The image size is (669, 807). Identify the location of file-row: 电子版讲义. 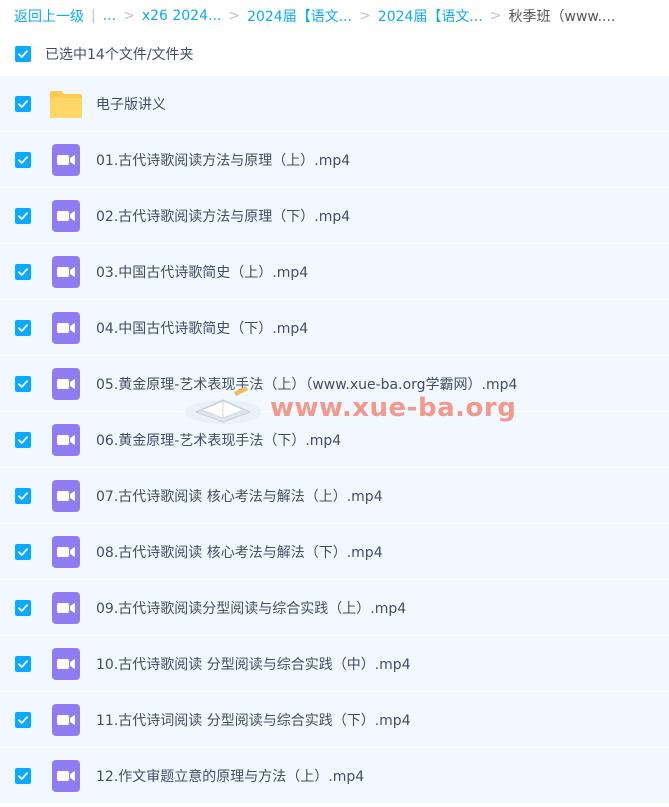
(334, 104).